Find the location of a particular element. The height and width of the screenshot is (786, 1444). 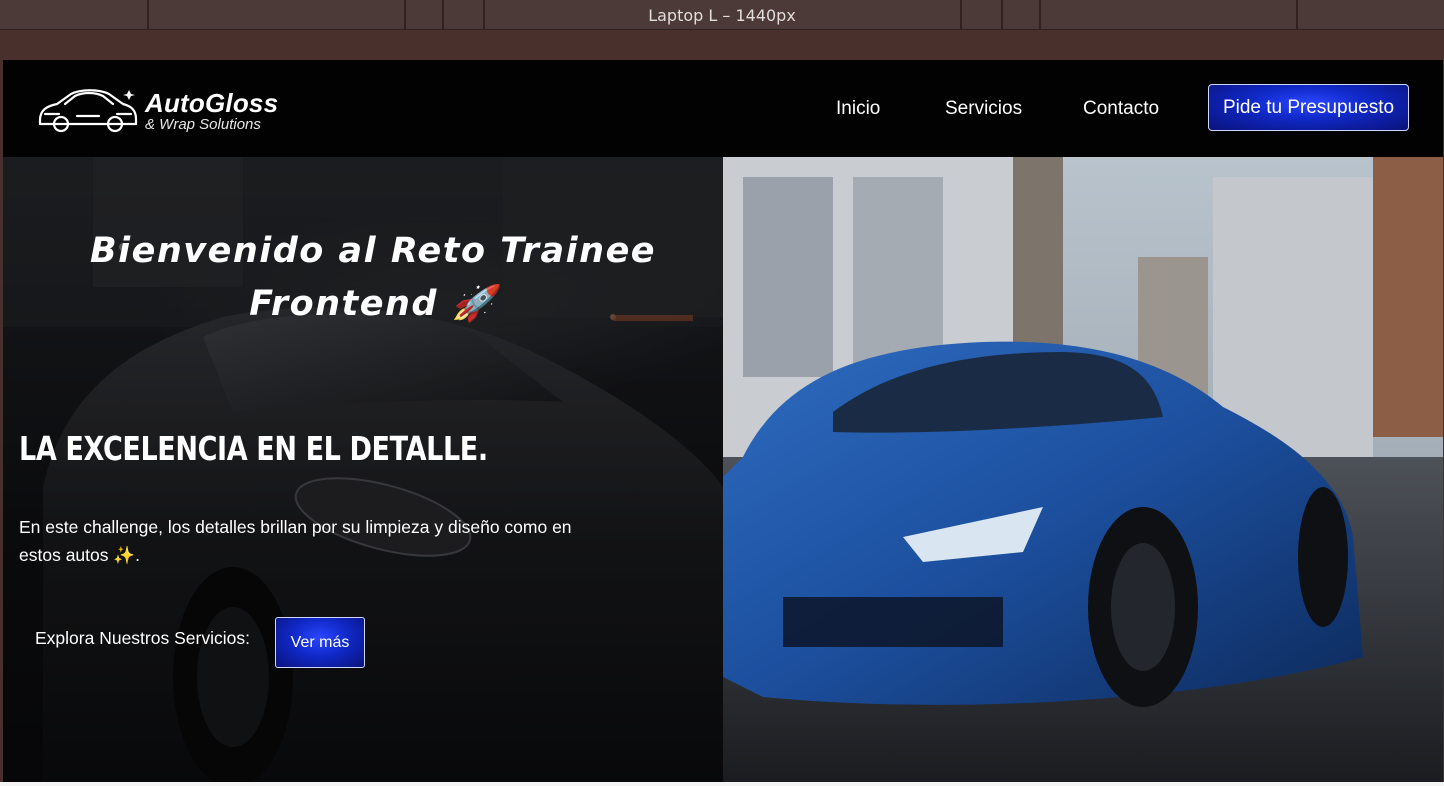

car-logo-icon is located at coordinates (88, 111).